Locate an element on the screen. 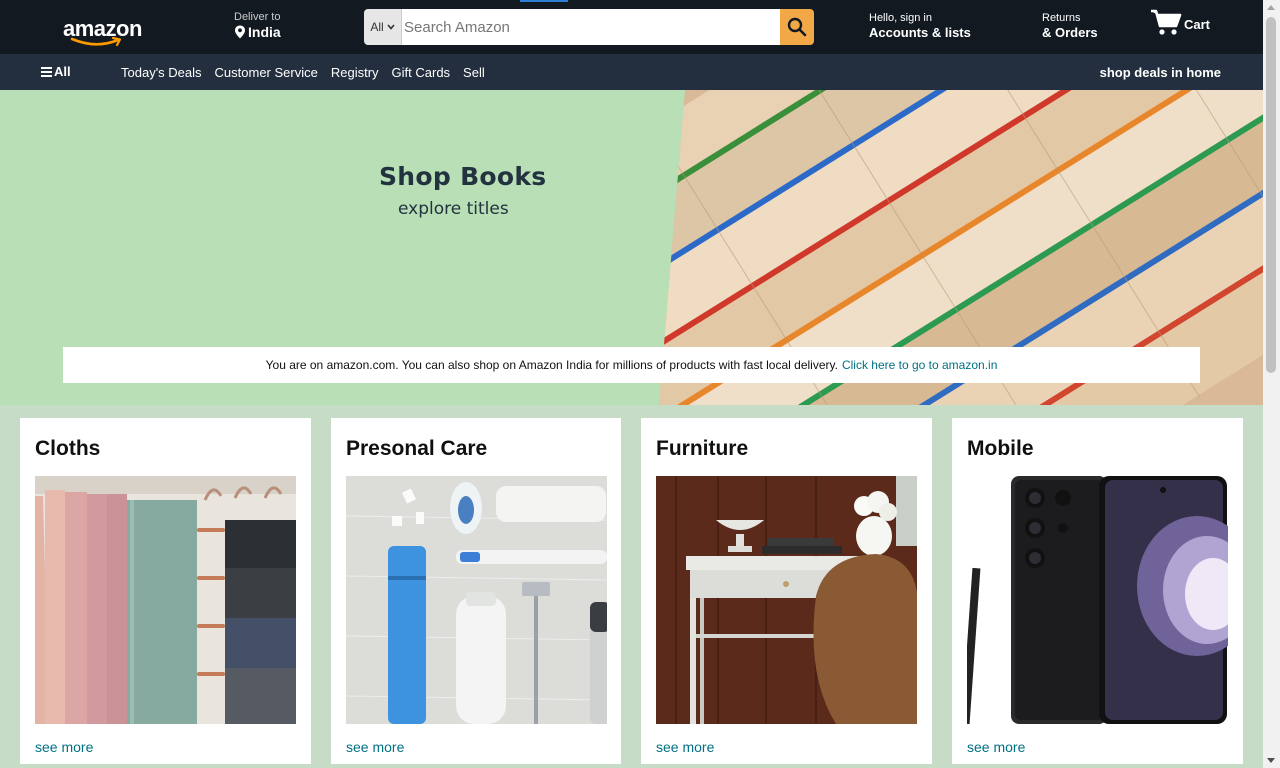 This screenshot has height=768, width=1280. mobile-image is located at coordinates (1097, 600).